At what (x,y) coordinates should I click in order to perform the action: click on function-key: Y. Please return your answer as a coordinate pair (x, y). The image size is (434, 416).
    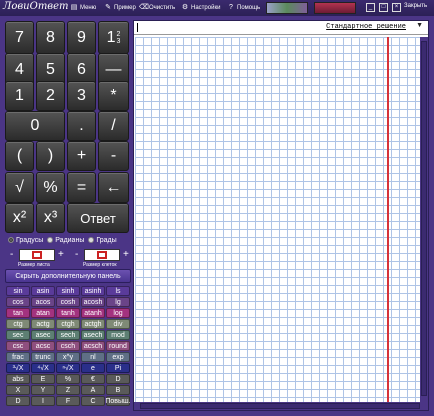
    Looking at the image, I should click on (43, 390).